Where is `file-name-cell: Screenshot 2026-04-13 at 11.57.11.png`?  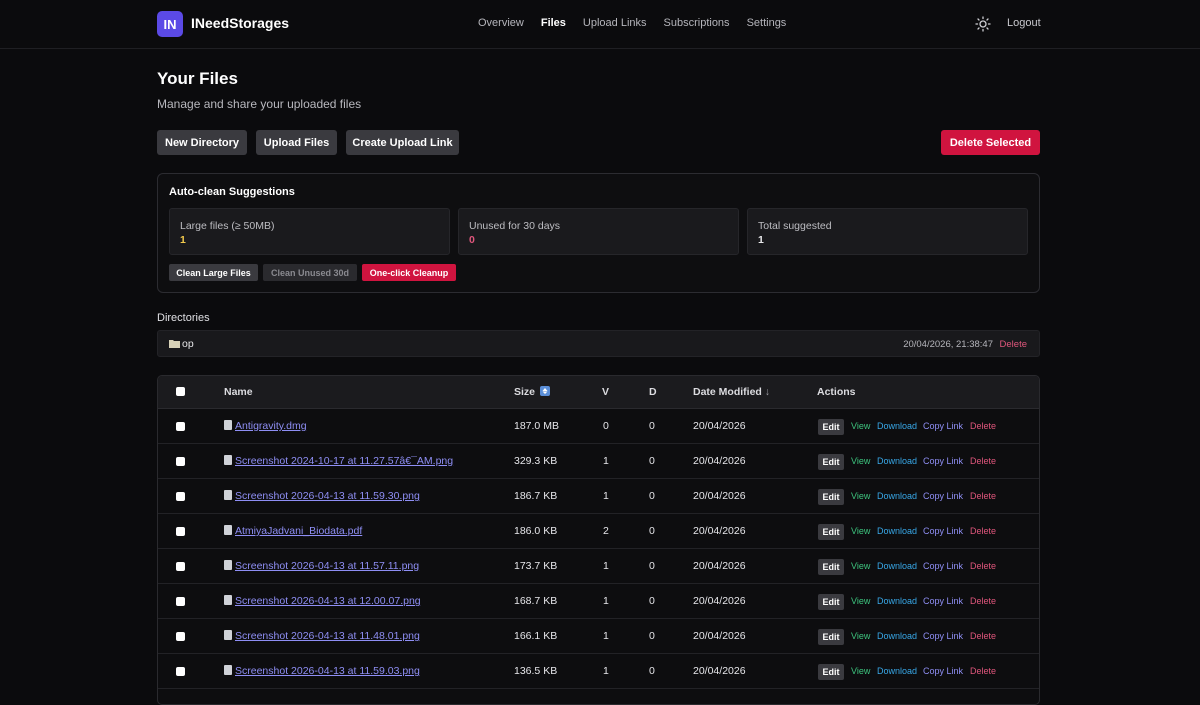 file-name-cell: Screenshot 2026-04-13 at 11.57.11.png is located at coordinates (321, 566).